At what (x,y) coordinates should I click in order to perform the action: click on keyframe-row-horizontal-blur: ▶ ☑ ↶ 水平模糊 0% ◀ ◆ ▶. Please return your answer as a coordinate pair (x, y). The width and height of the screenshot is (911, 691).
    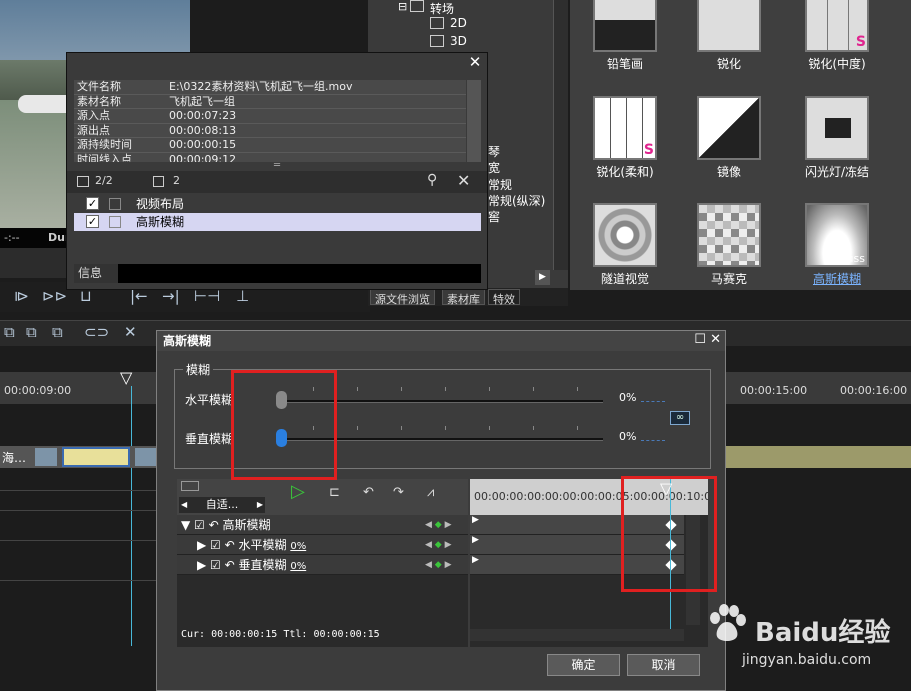
    Looking at the image, I should click on (322, 545).